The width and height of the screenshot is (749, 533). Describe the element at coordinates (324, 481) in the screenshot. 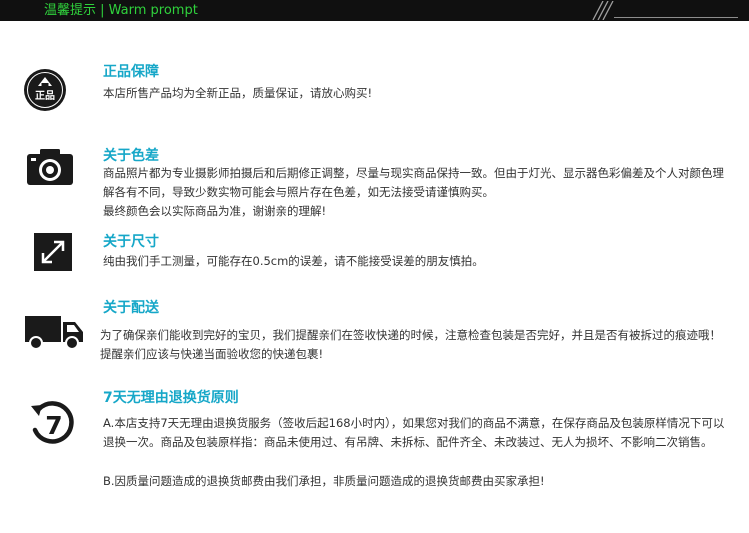

I see `section-line: B.因质量问题造成的退换货邮费由我们承担，非质量问题造成的退换货邮费由买家承担!` at that location.